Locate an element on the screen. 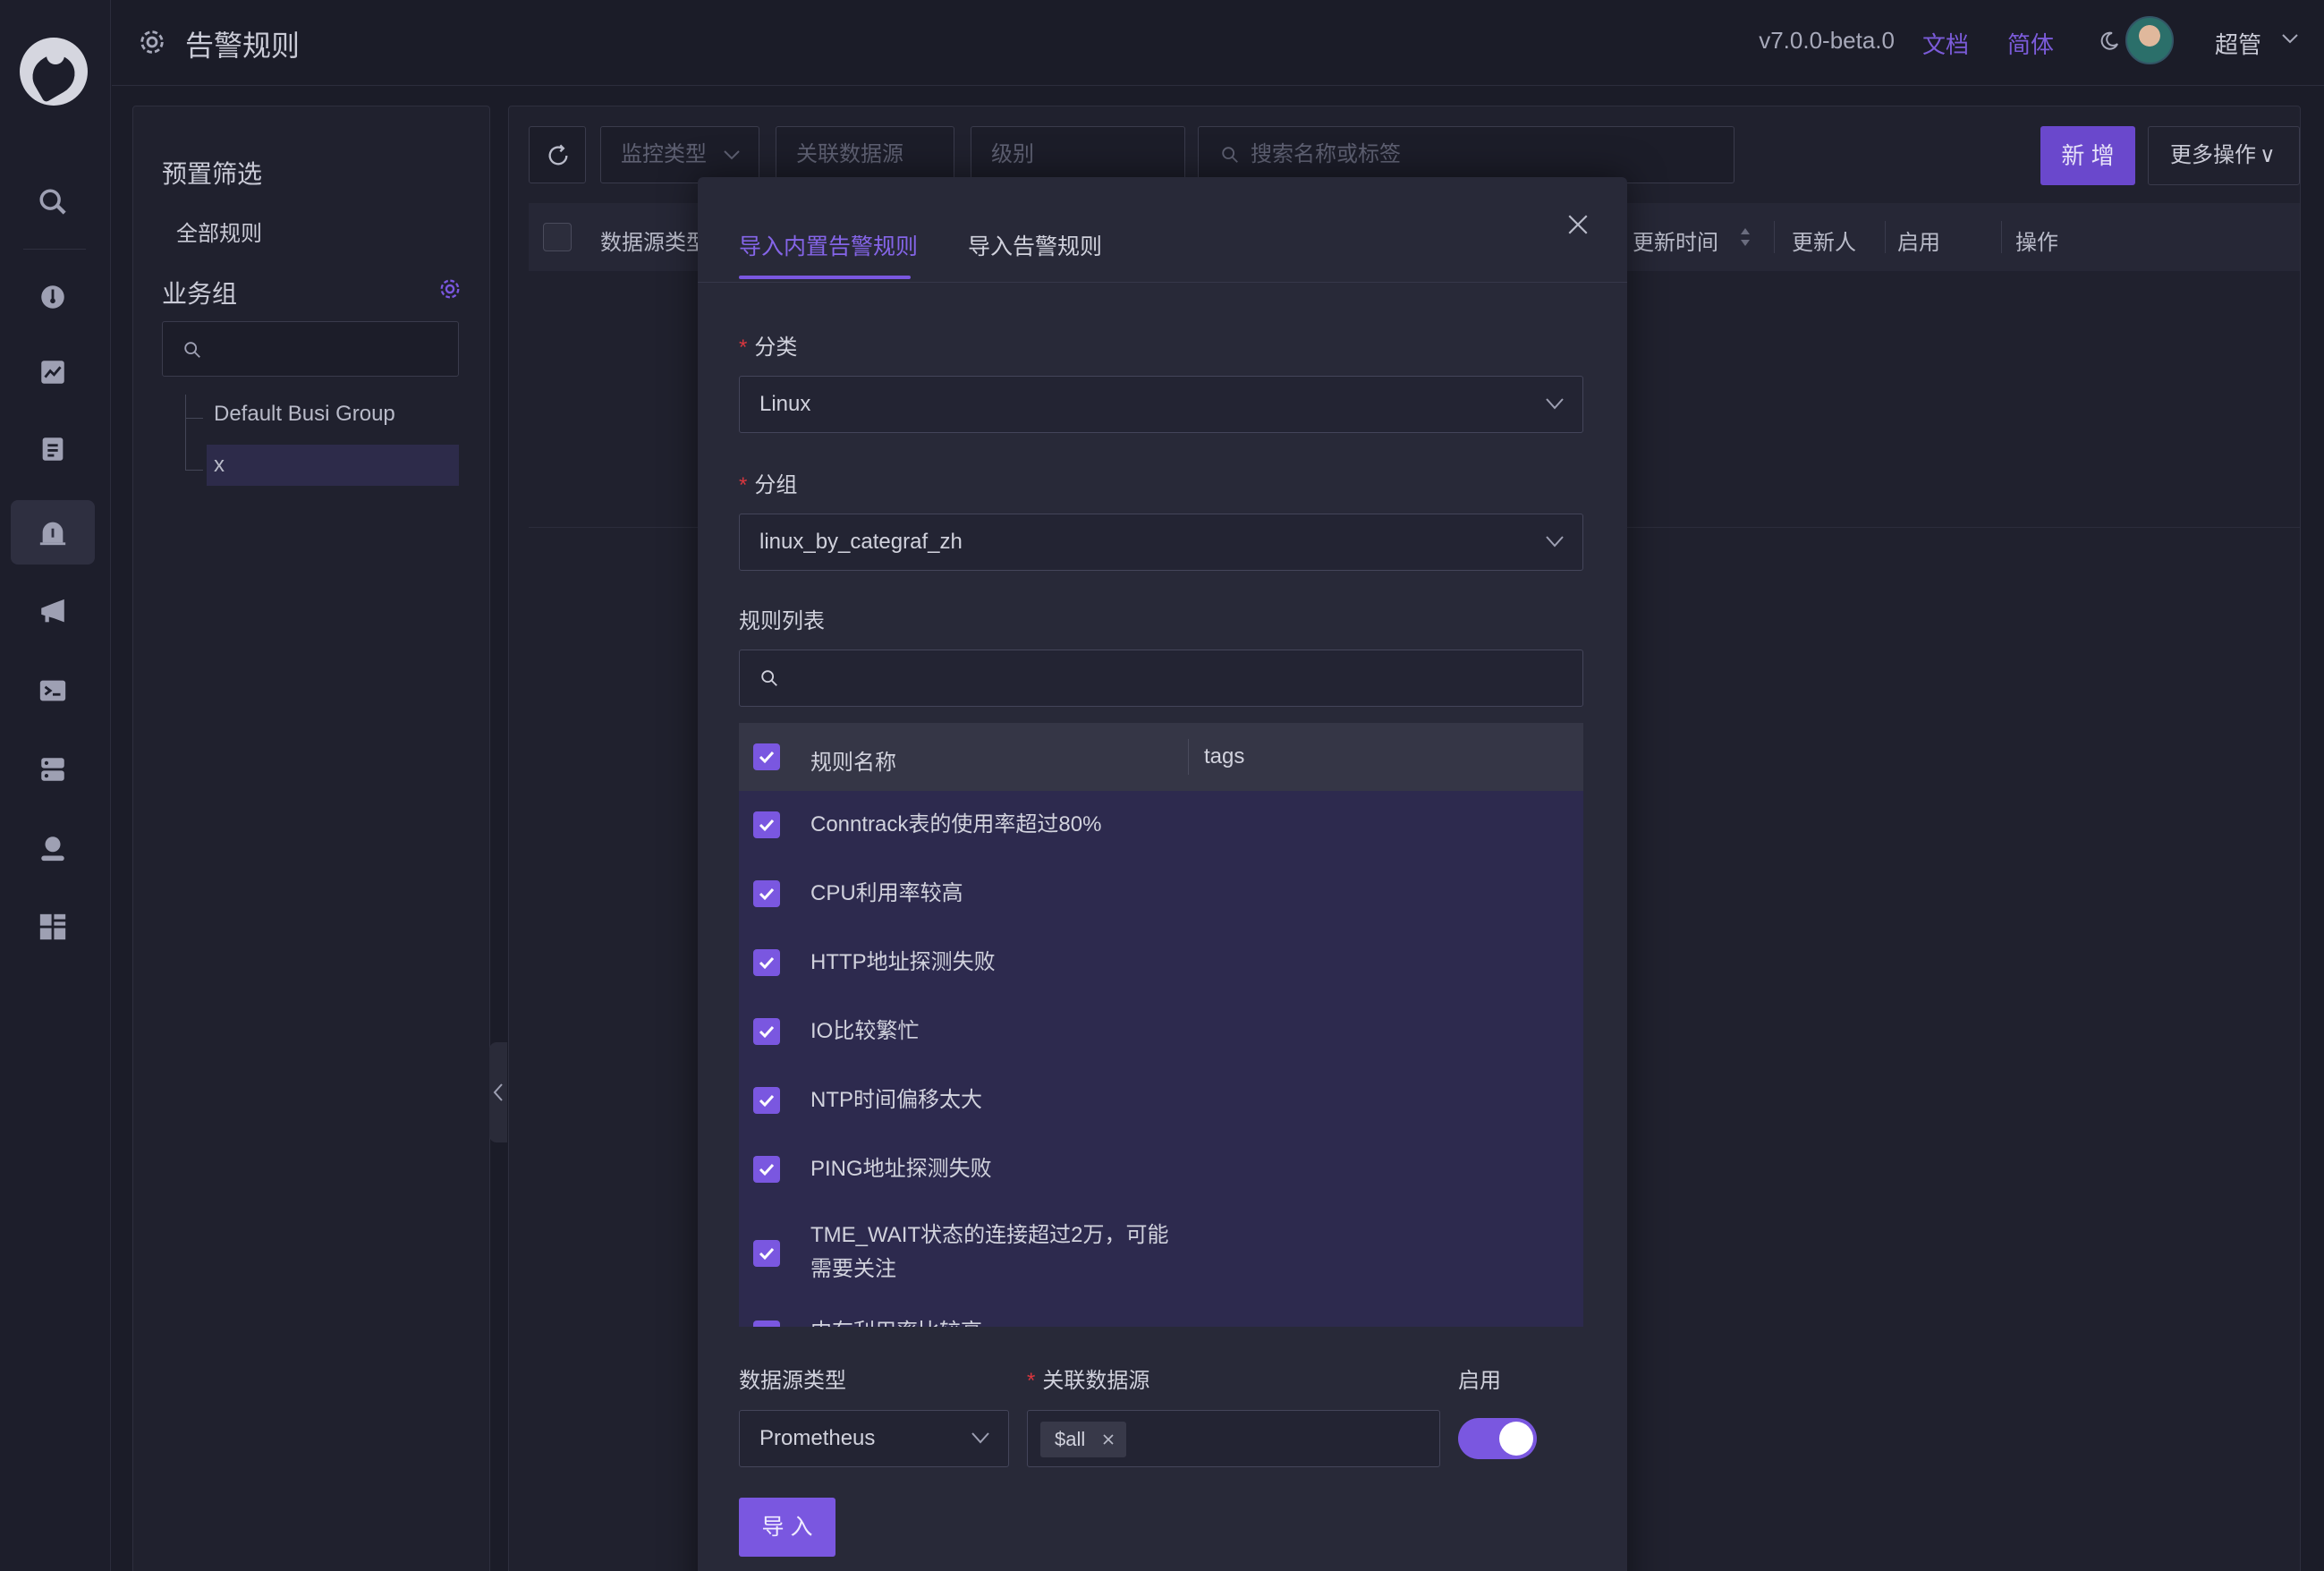 Image resolution: width=2324 pixels, height=1571 pixels. docs-link: 文档 is located at coordinates (1945, 43).